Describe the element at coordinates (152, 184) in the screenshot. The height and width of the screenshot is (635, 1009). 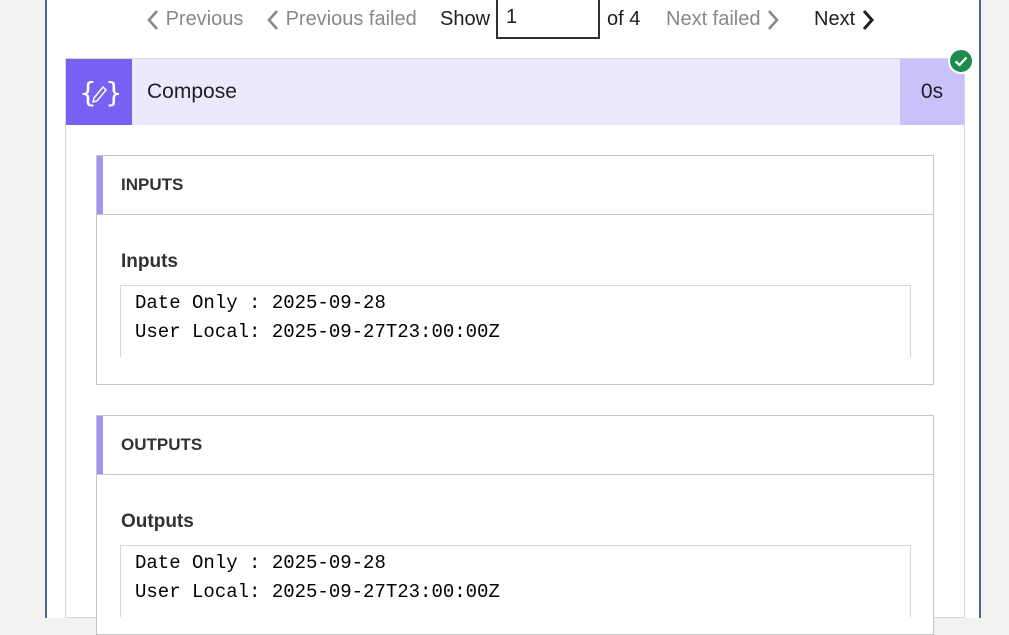
I see `inputs-header-title: INPUTS` at that location.